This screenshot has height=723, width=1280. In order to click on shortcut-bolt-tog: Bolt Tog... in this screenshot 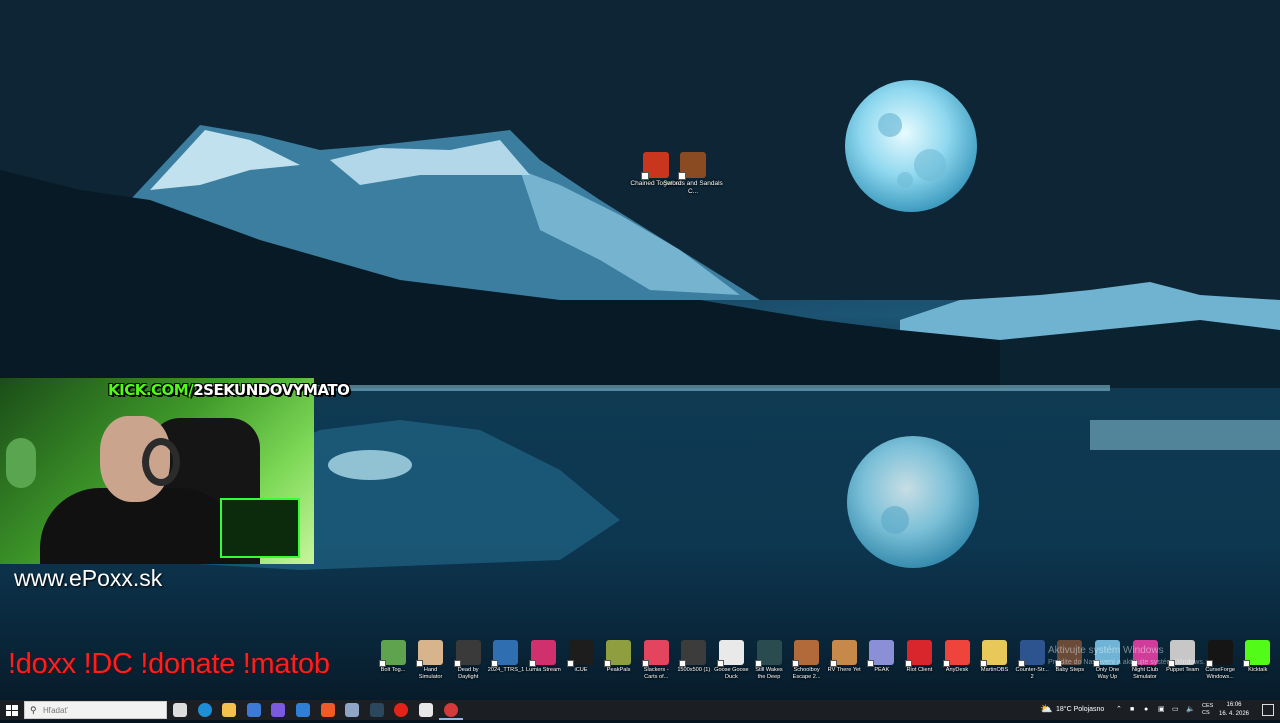, I will do `click(393, 657)`.